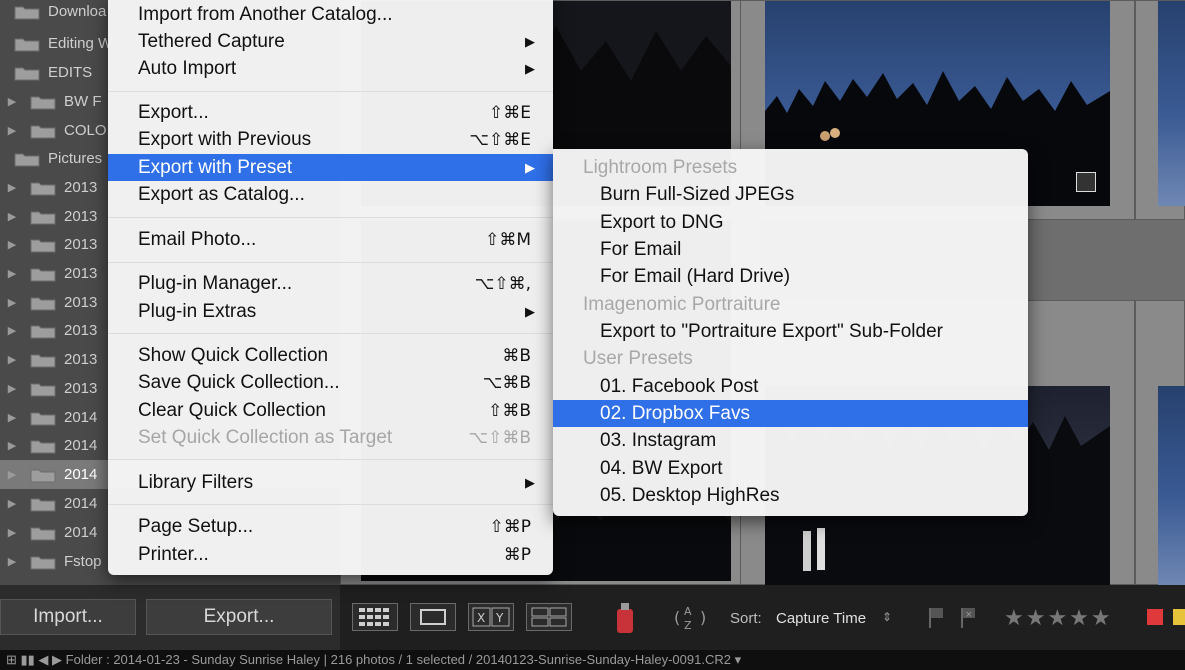 Image resolution: width=1185 pixels, height=670 pixels. I want to click on painter-spray-can-icon, so click(625, 617).